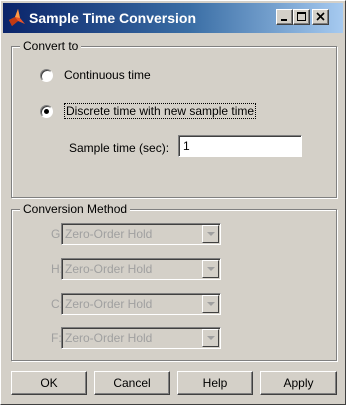  I want to click on continuous-time-radio, so click(46, 75).